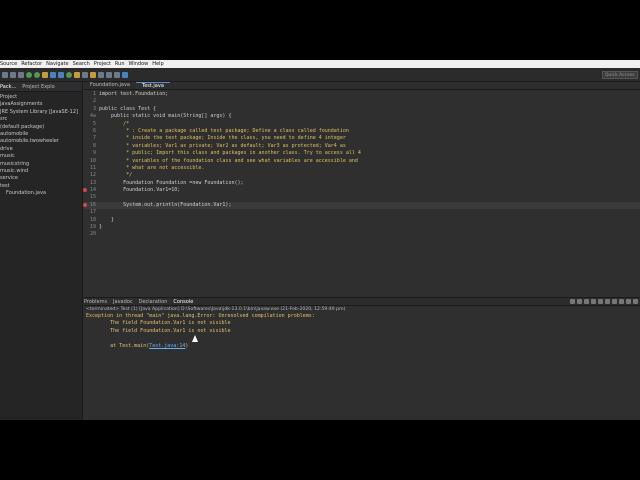  Describe the element at coordinates (362, 94) in the screenshot. I see `code-line: 1 import test.Foundation;` at that location.